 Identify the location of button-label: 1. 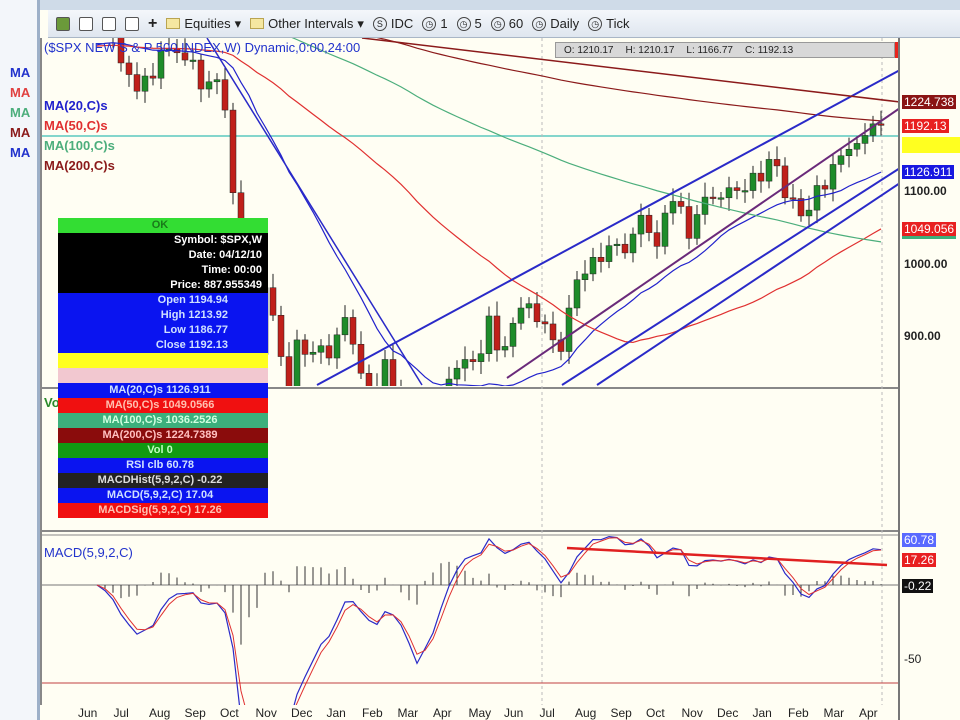
(444, 23).